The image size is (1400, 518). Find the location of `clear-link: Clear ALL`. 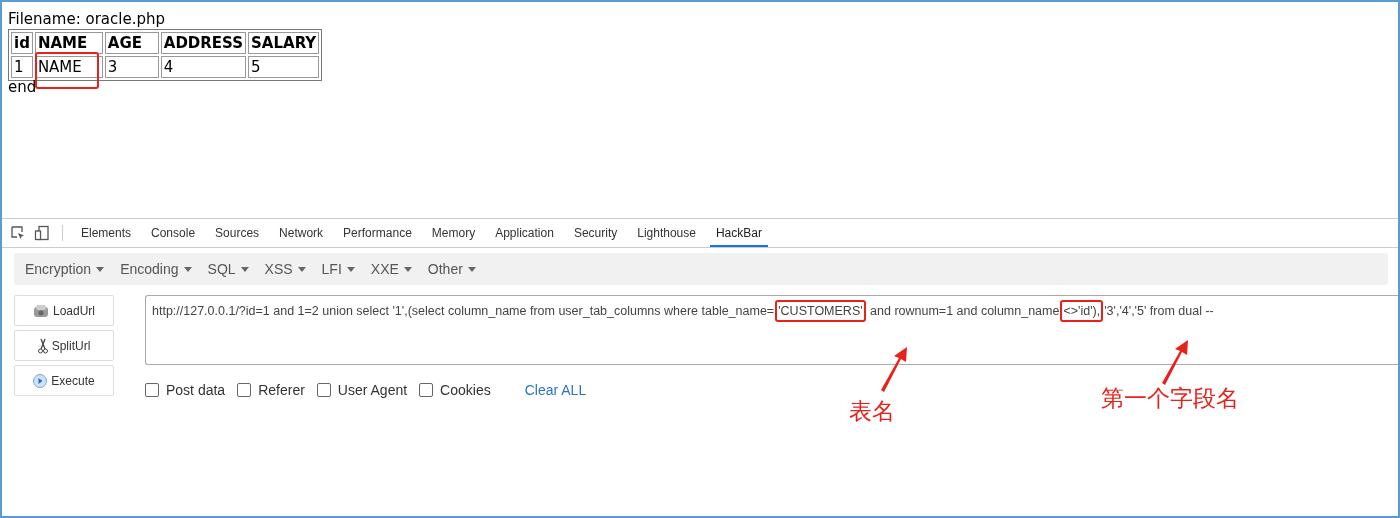

clear-link: Clear ALL is located at coordinates (555, 390).